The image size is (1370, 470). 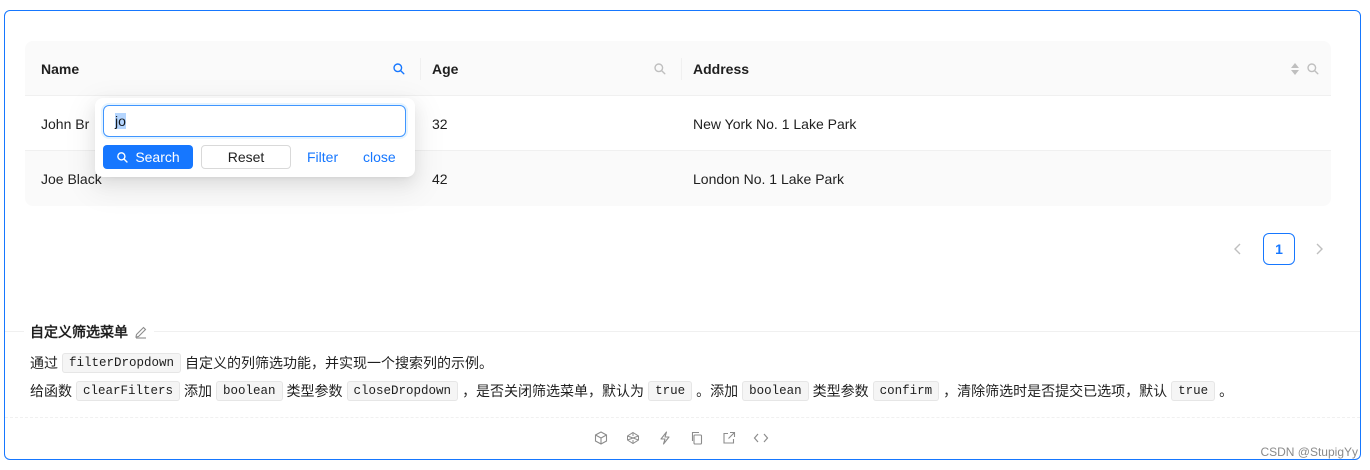 What do you see at coordinates (402, 391) in the screenshot?
I see `inline-code: closeDropdown` at bounding box center [402, 391].